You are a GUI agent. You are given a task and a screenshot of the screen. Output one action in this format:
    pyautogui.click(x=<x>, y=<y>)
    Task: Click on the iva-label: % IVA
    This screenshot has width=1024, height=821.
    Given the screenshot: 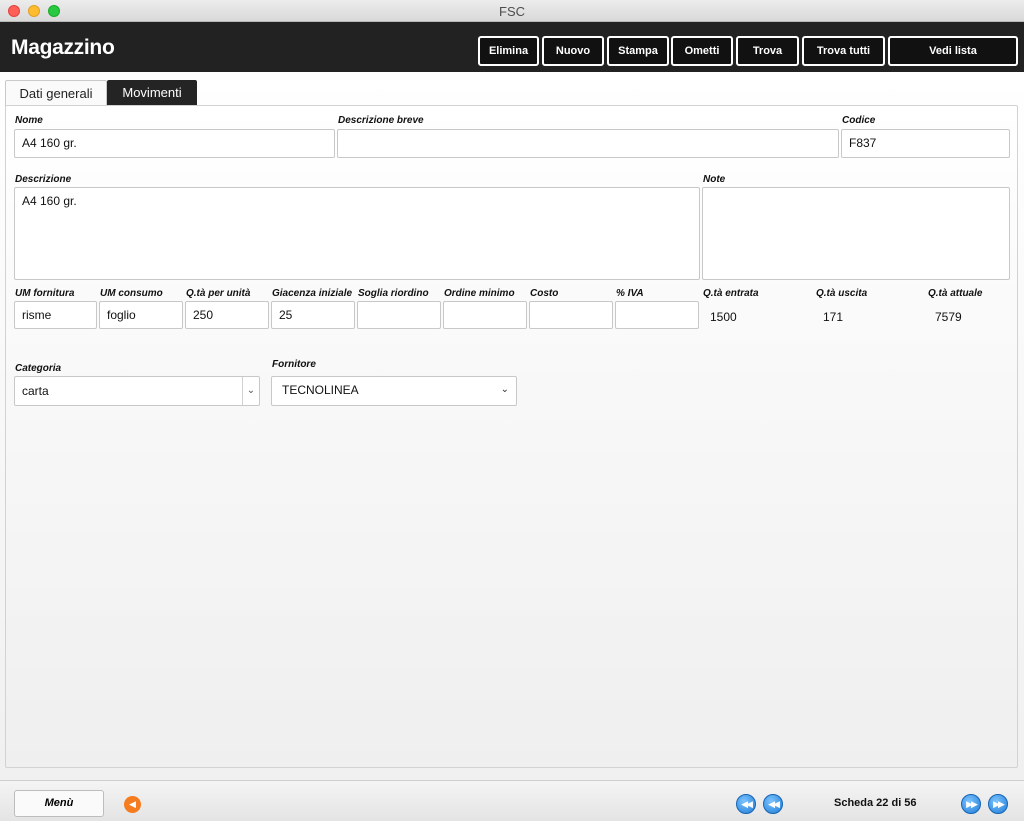 What is the action you would take?
    pyautogui.click(x=630, y=293)
    